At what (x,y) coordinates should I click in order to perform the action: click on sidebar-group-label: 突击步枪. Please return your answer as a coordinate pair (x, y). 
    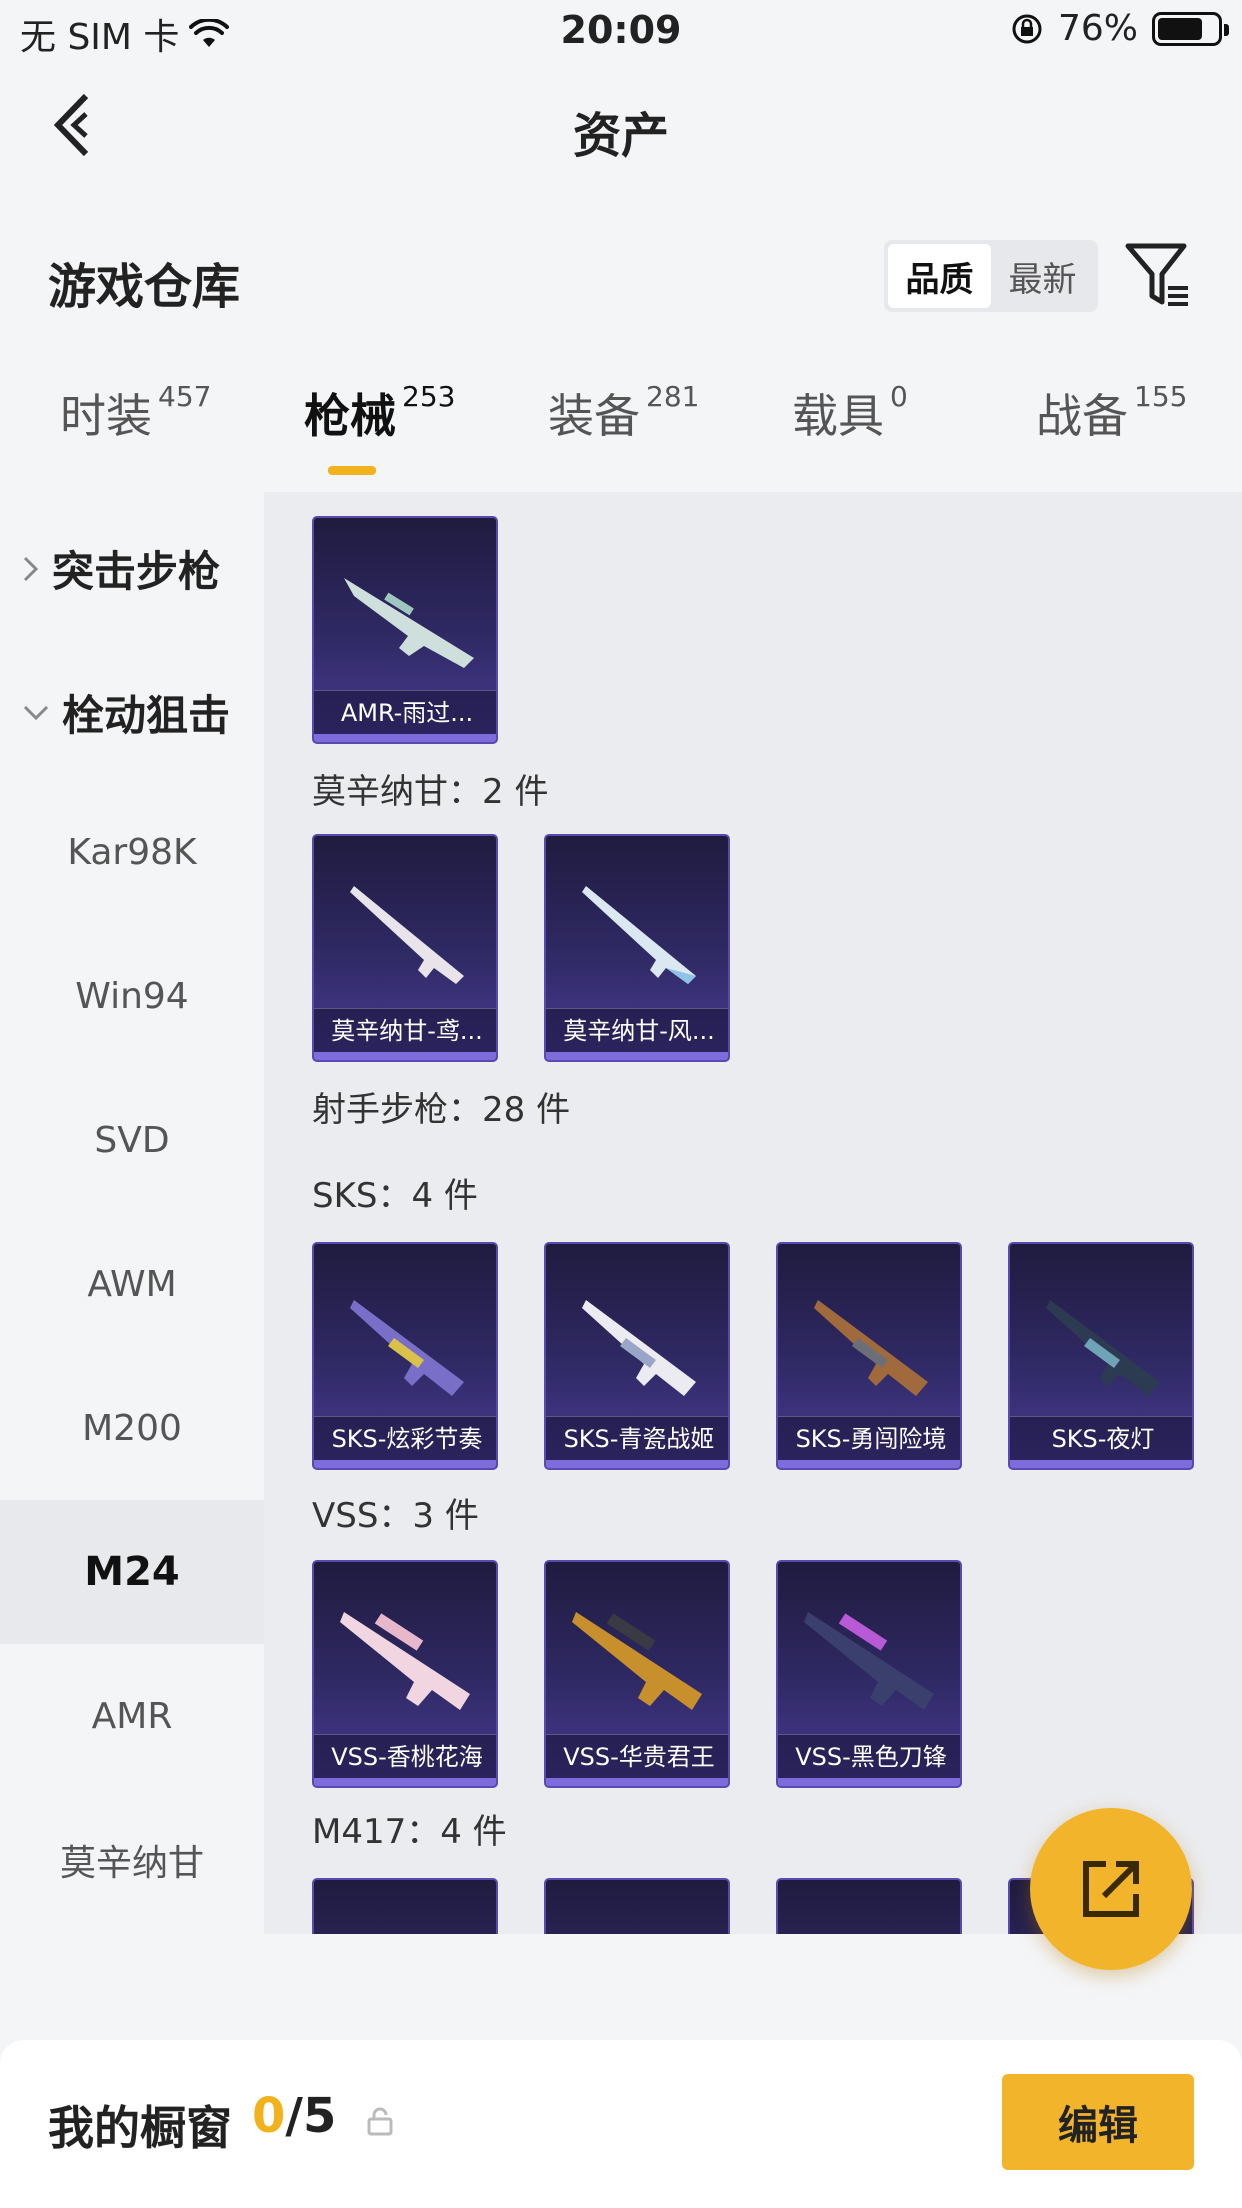
    Looking at the image, I should click on (136, 571).